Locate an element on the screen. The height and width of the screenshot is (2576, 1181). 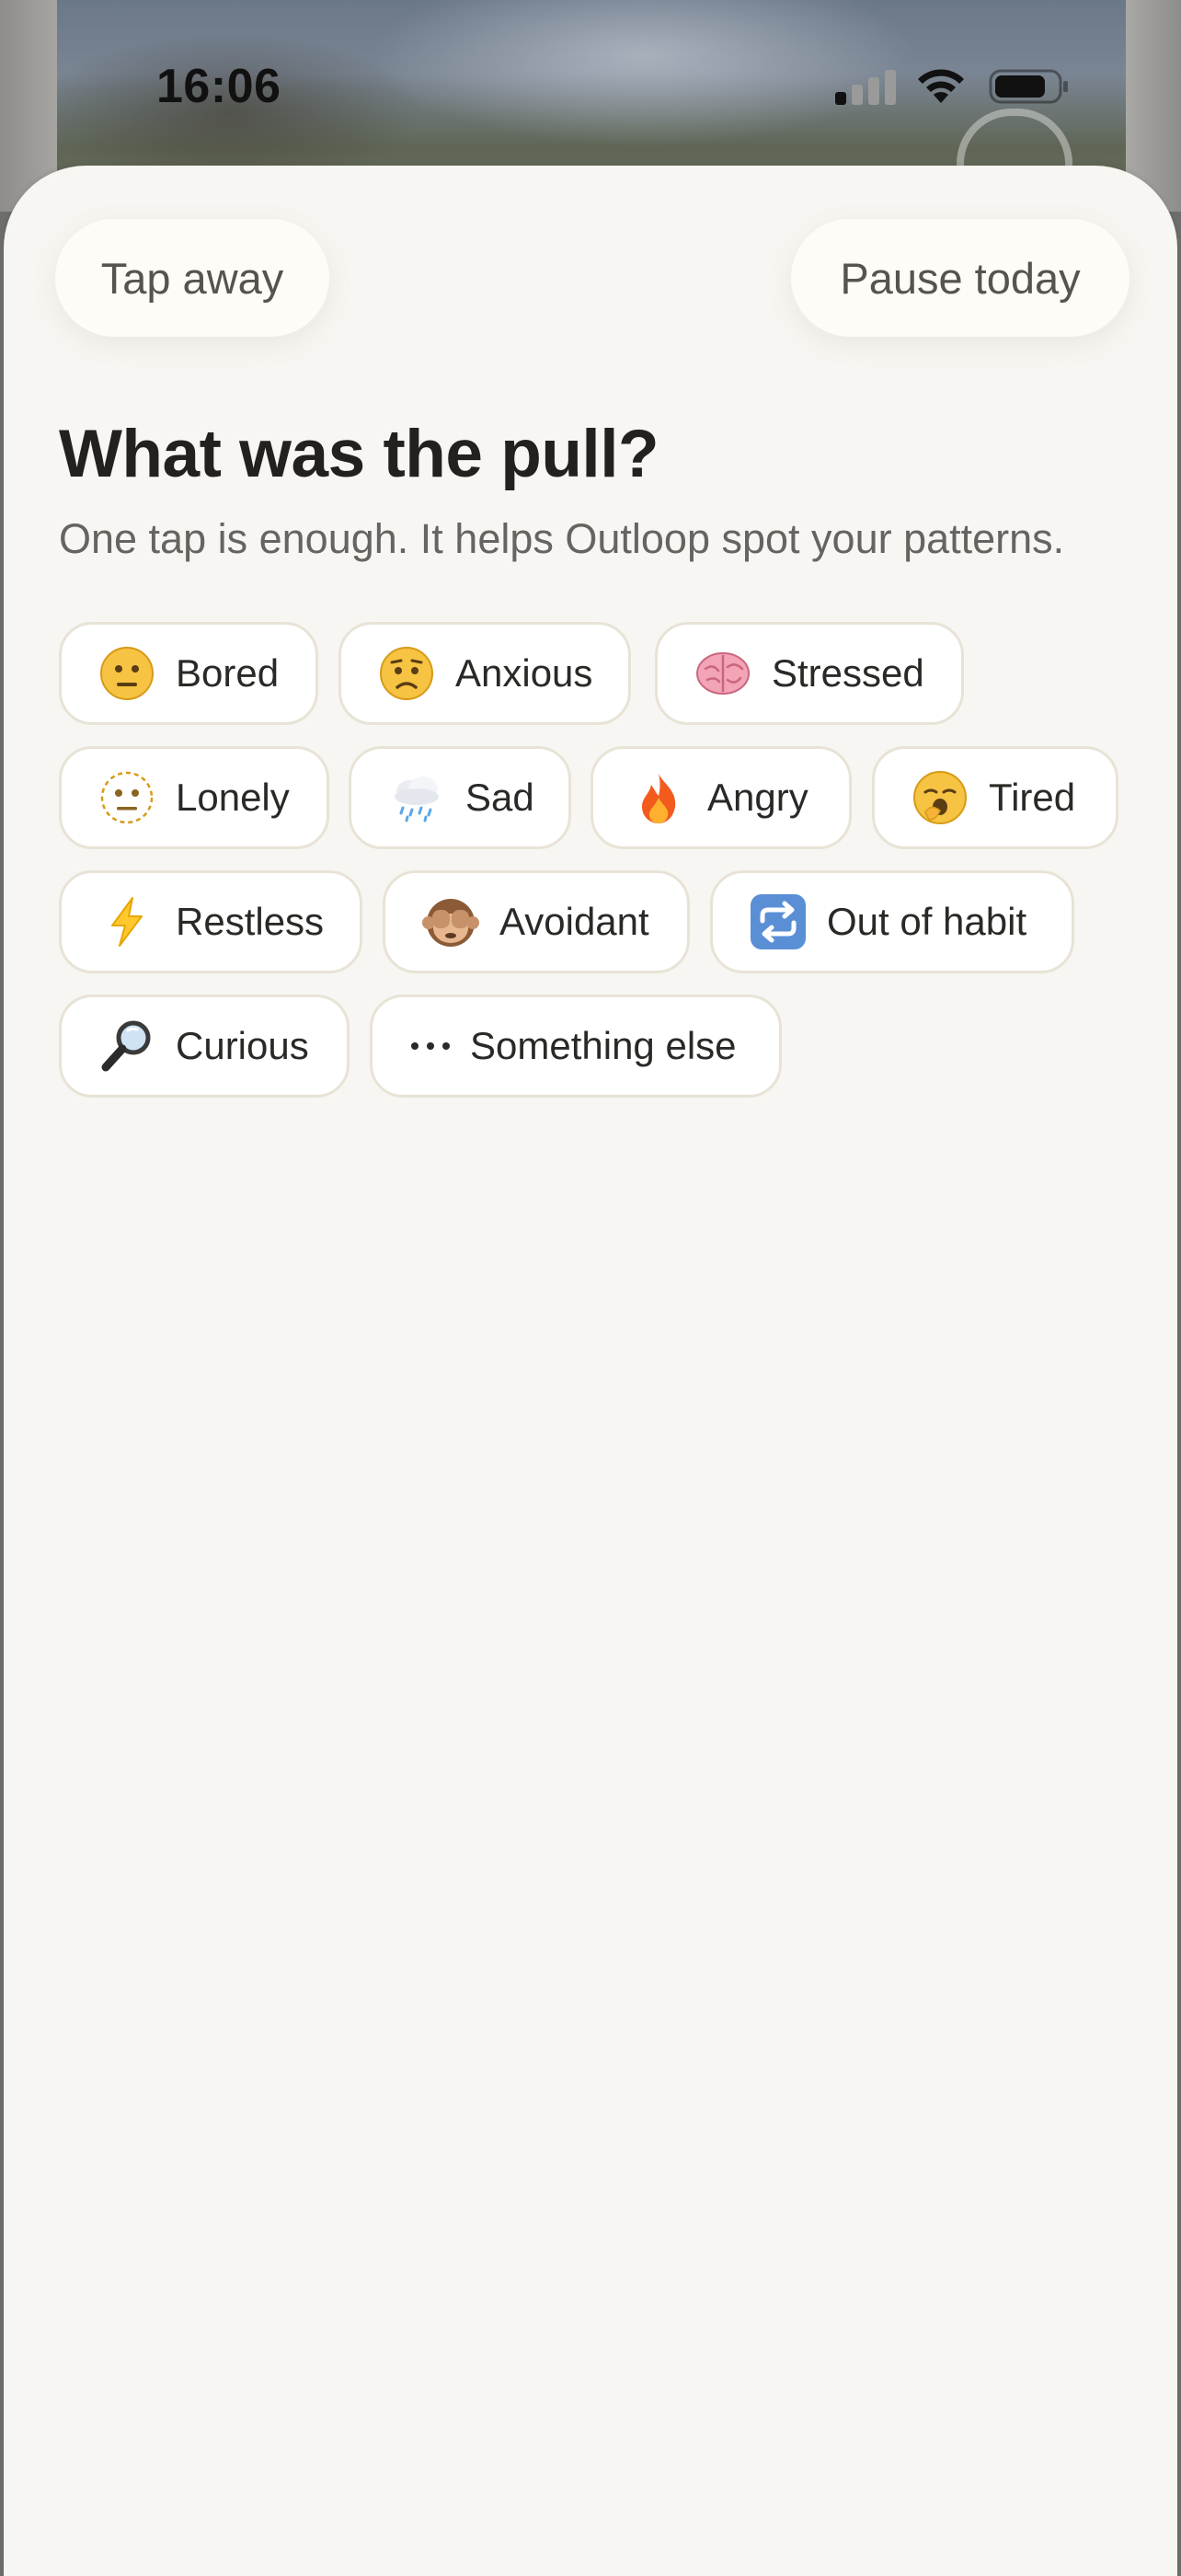
chip-avoidant: Avoidant is located at coordinates (537, 921).